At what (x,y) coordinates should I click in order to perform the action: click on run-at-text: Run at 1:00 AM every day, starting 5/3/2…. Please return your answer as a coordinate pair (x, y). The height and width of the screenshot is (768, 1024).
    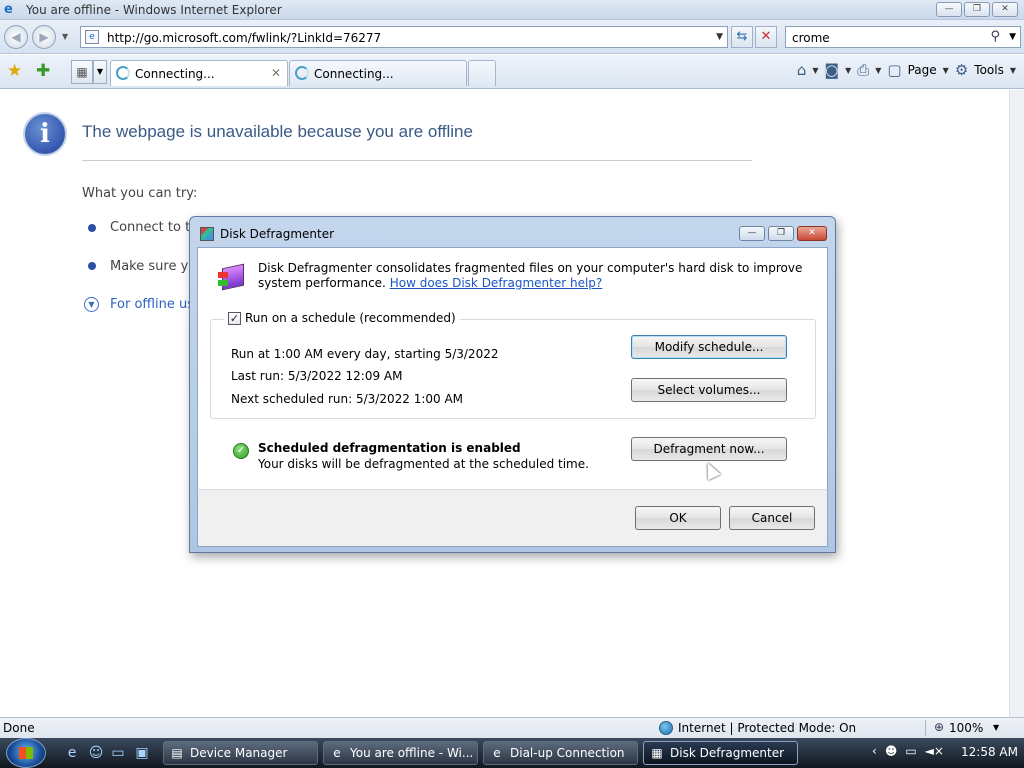
    Looking at the image, I should click on (365, 354).